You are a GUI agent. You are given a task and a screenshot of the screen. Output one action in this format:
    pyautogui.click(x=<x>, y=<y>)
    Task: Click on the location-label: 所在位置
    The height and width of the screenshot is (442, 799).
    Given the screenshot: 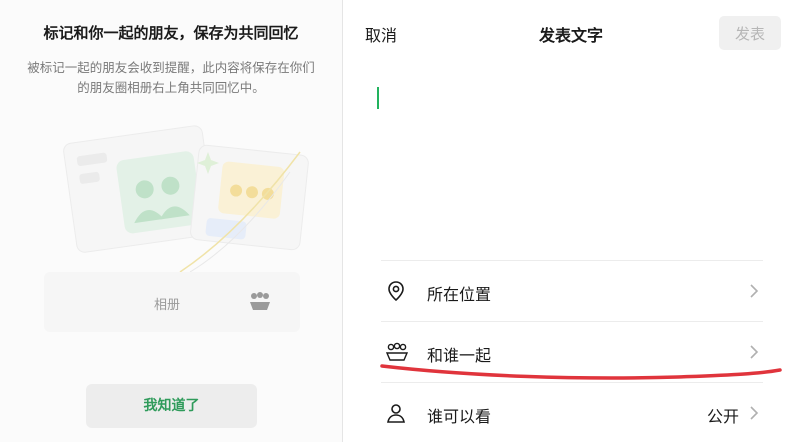 What is the action you would take?
    pyautogui.click(x=459, y=294)
    